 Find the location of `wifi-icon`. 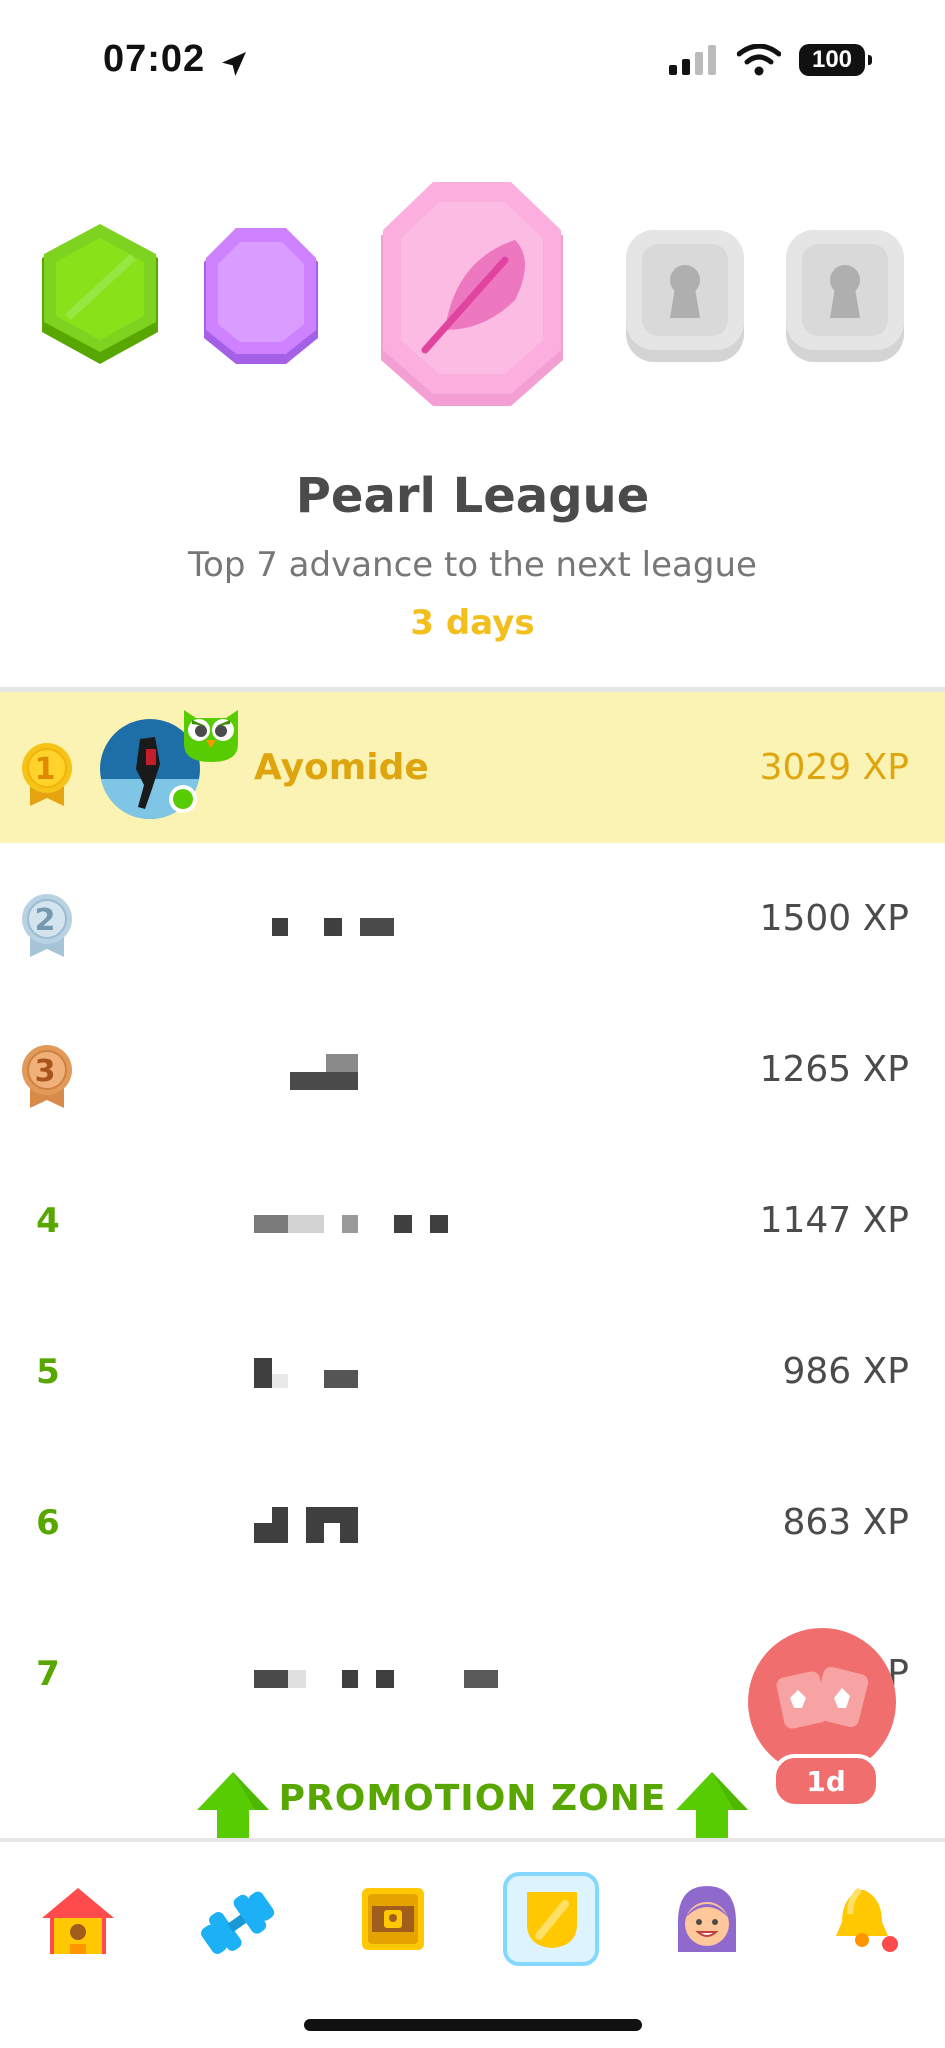

wifi-icon is located at coordinates (759, 60).